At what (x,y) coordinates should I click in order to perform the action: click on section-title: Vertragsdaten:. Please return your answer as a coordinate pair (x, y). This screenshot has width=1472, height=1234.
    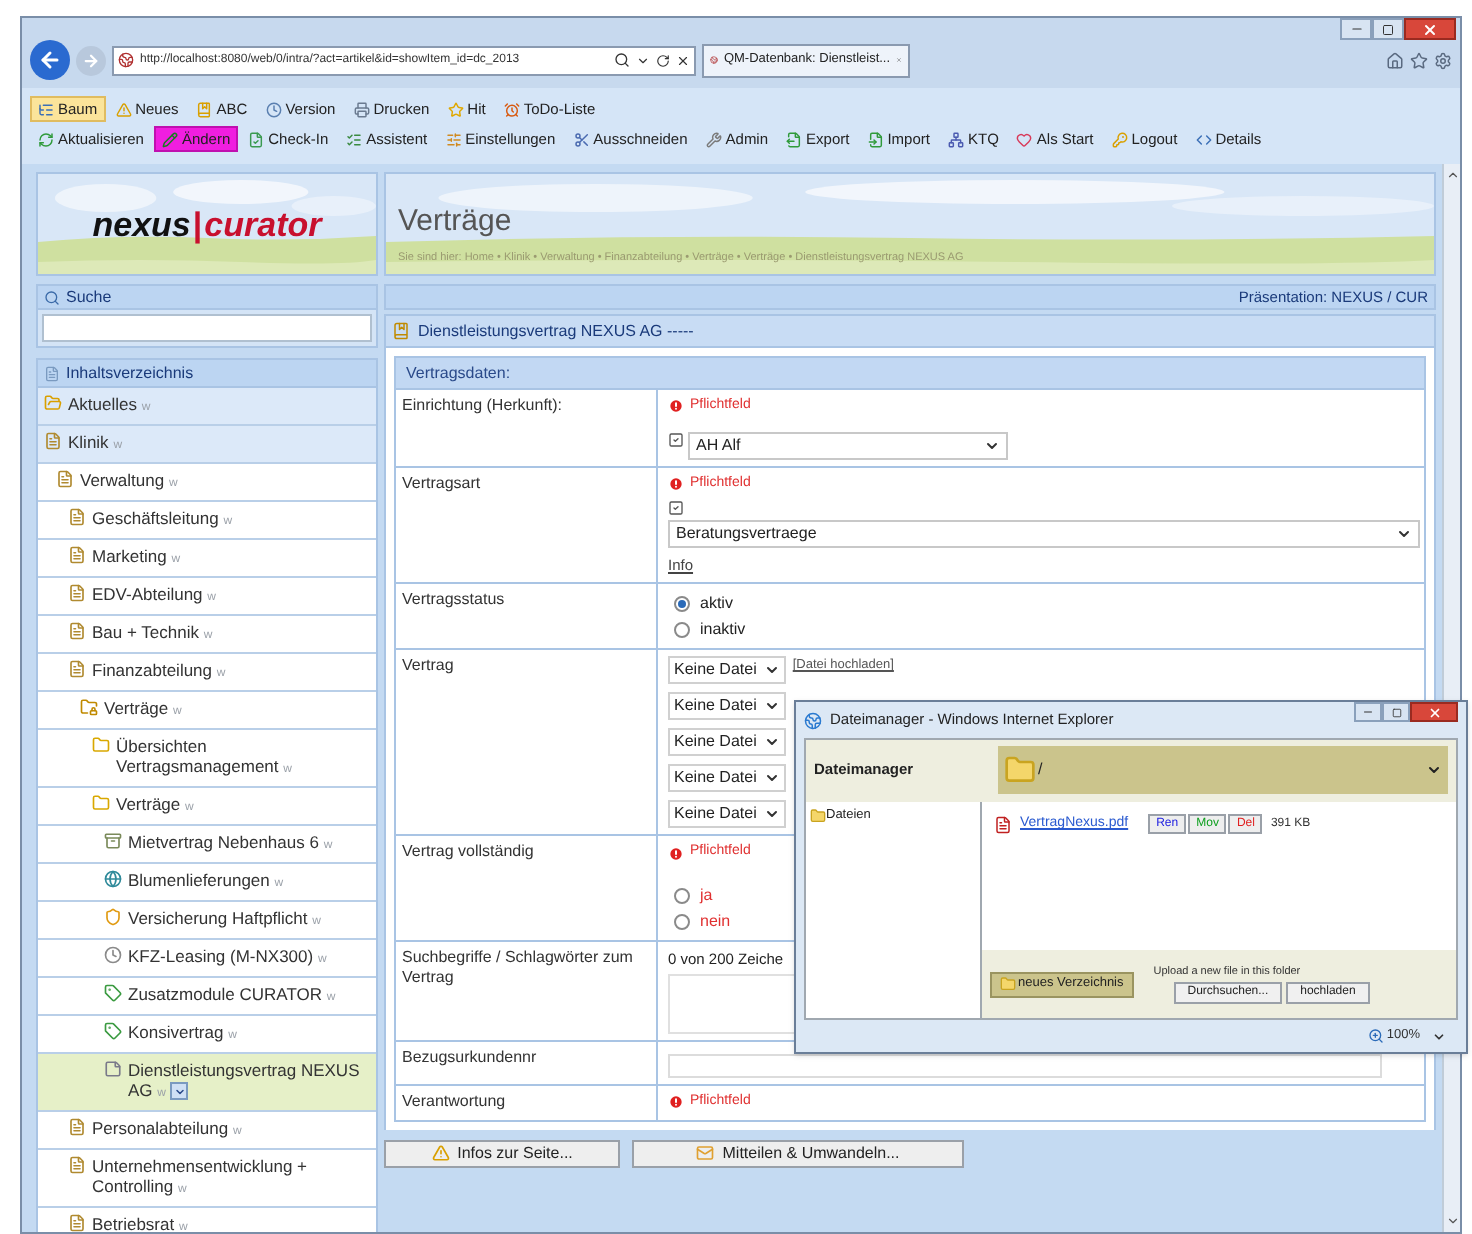
    Looking at the image, I should click on (458, 373).